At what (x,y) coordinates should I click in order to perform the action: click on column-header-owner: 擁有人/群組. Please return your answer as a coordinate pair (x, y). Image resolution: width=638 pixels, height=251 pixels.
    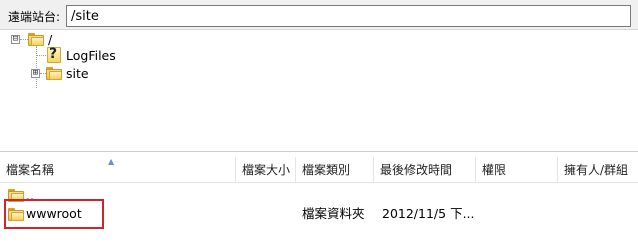
    Looking at the image, I should click on (596, 170).